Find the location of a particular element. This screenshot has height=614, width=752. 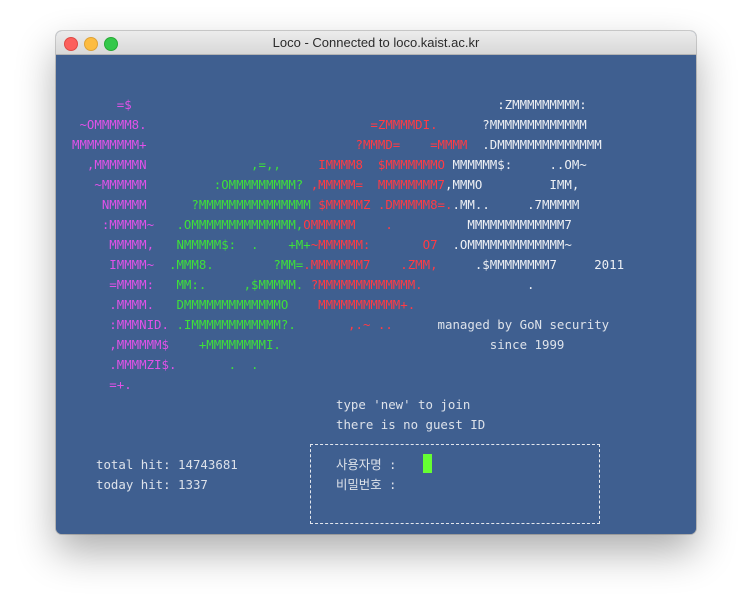

ascii-art-segment: ,MMMO IMM, is located at coordinates (512, 184).